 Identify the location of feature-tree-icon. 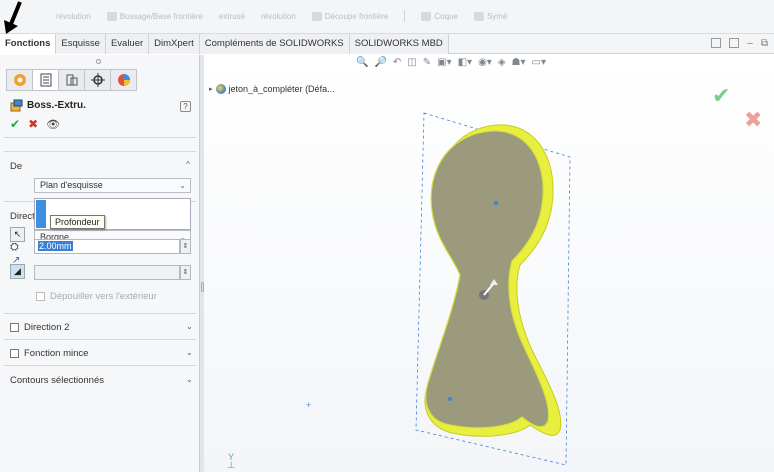
(19, 80).